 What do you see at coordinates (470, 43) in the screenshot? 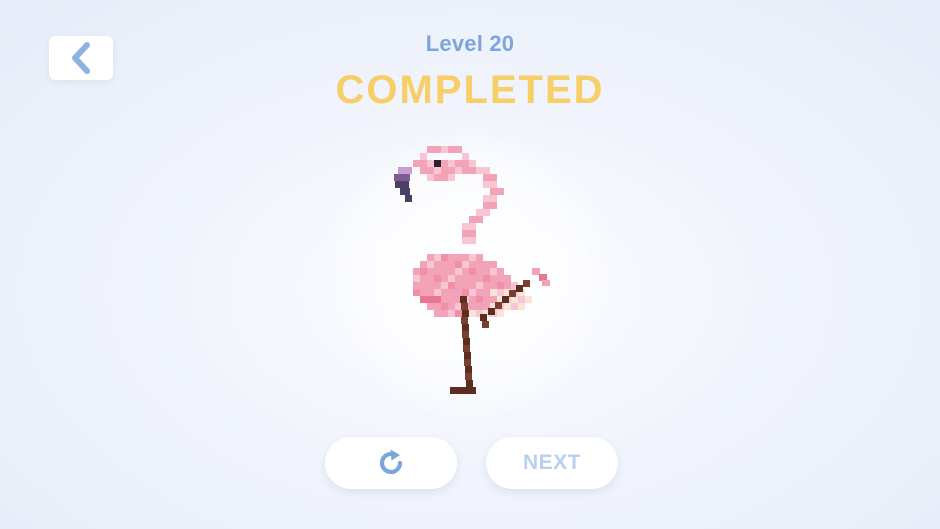
I see `level-title: Level 20` at bounding box center [470, 43].